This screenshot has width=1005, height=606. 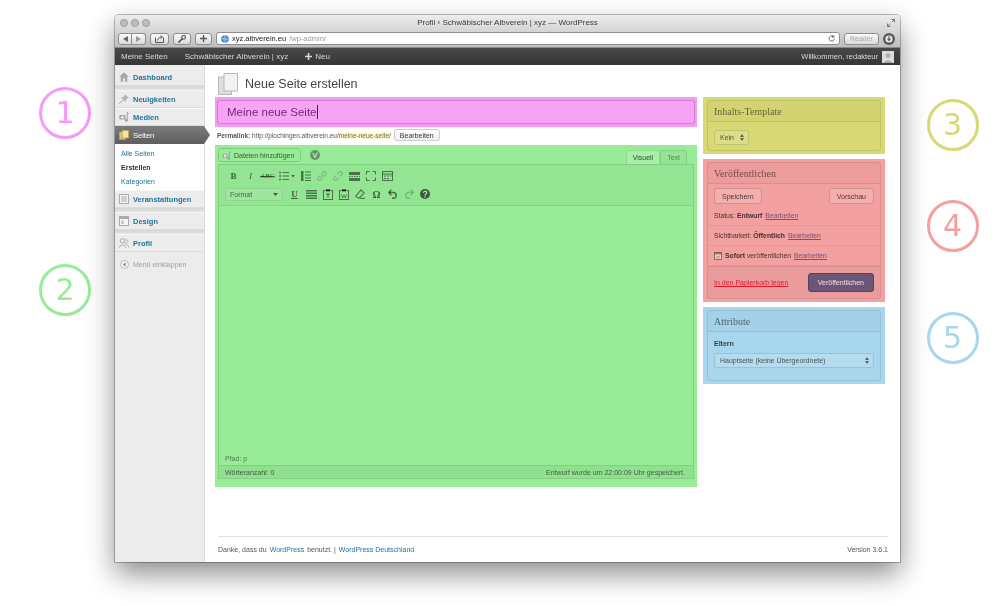 What do you see at coordinates (146, 22) in the screenshot?
I see `zoom-icon` at bounding box center [146, 22].